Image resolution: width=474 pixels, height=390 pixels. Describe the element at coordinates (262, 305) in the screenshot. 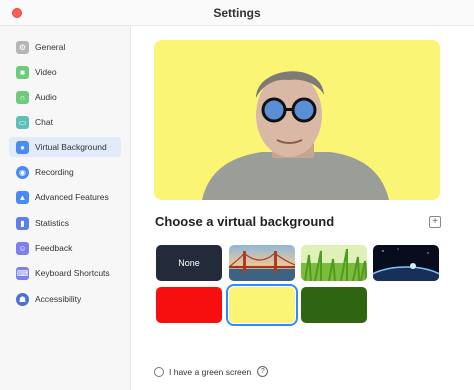

I see `background-solid-yellow` at that location.